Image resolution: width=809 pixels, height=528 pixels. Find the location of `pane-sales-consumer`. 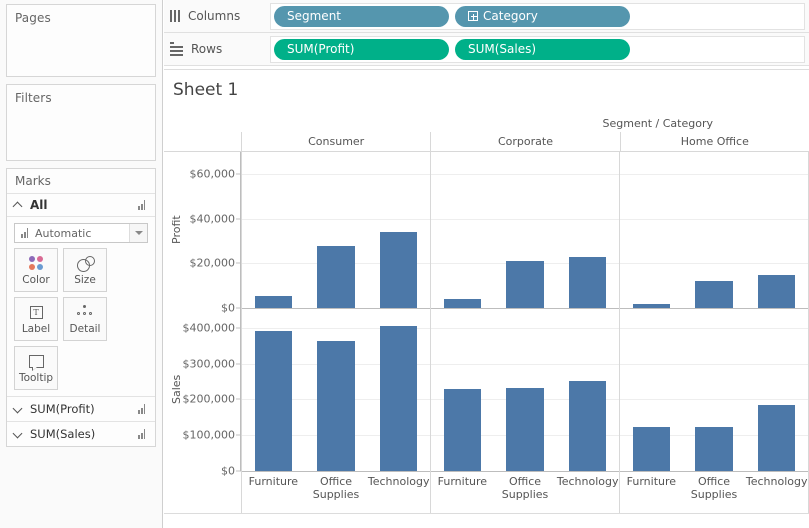

pane-sales-consumer is located at coordinates (335, 390).